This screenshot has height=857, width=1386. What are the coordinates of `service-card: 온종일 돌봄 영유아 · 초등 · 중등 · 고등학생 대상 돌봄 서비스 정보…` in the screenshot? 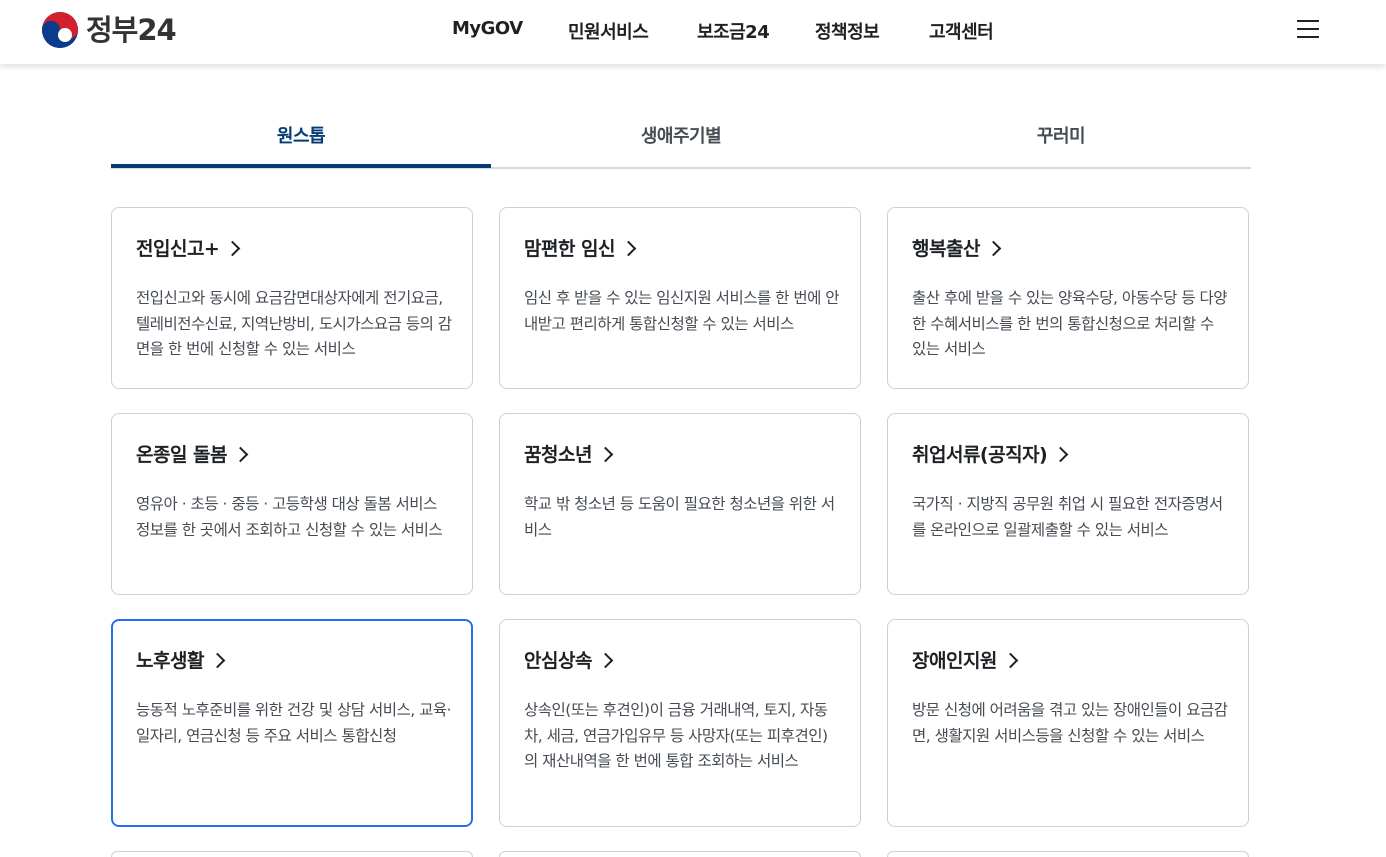 It's located at (292, 504).